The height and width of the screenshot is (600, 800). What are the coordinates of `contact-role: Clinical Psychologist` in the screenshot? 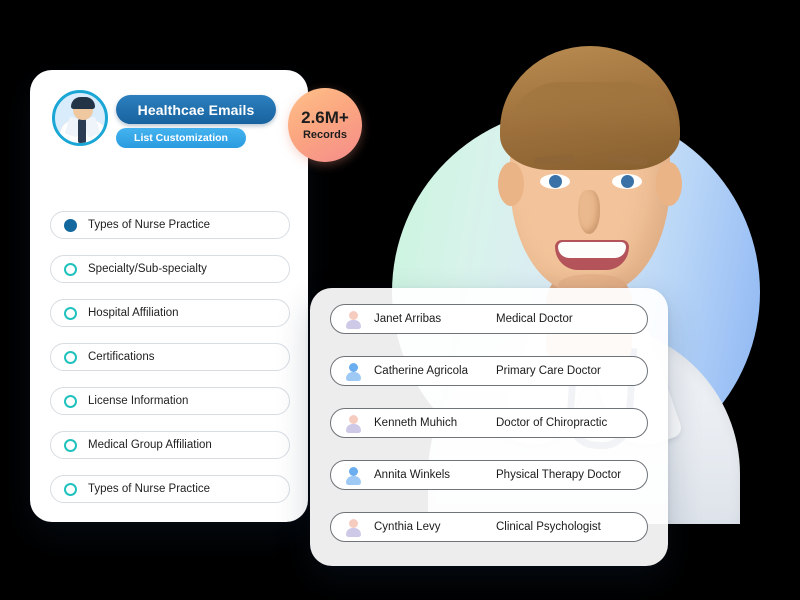 It's located at (548, 527).